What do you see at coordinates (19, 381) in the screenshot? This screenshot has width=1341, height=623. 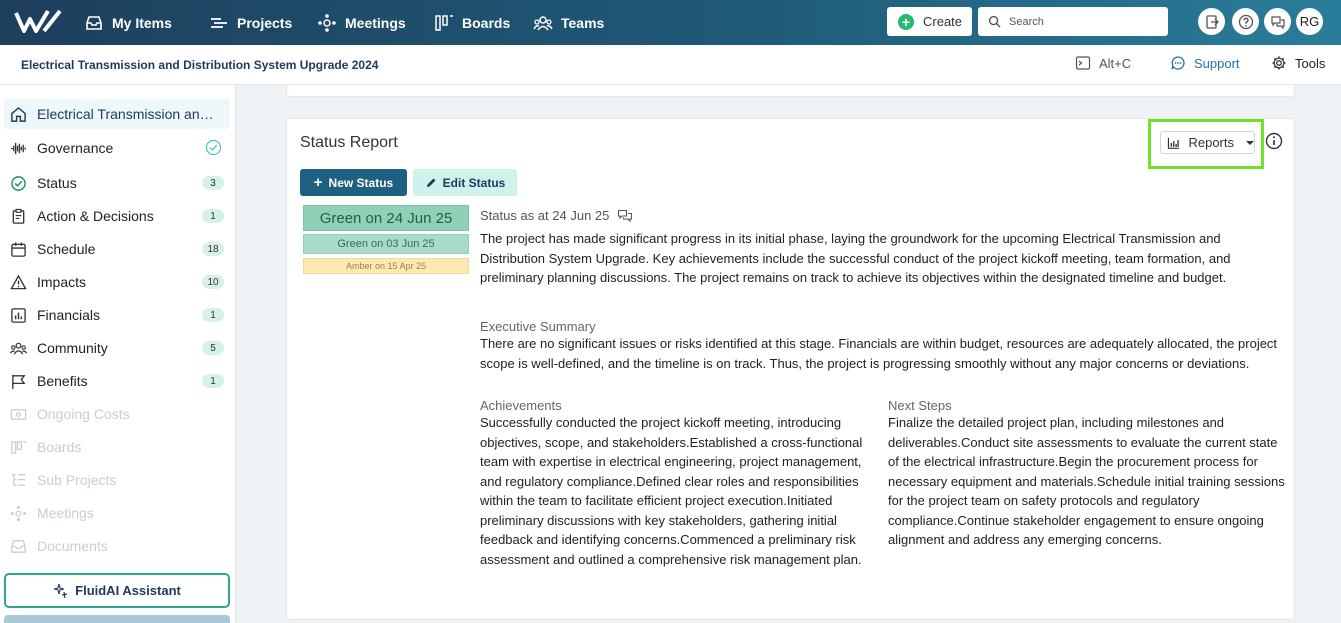 I see `flag-icon` at bounding box center [19, 381].